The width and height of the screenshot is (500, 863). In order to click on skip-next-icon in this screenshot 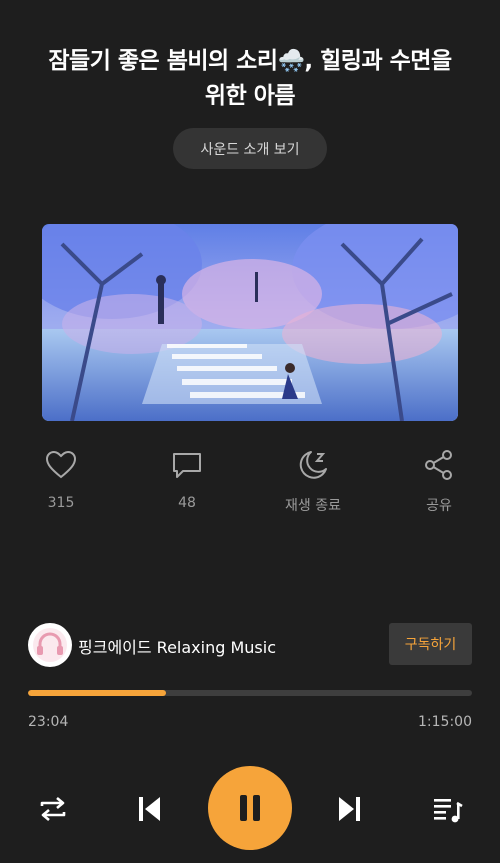, I will do `click(349, 809)`.